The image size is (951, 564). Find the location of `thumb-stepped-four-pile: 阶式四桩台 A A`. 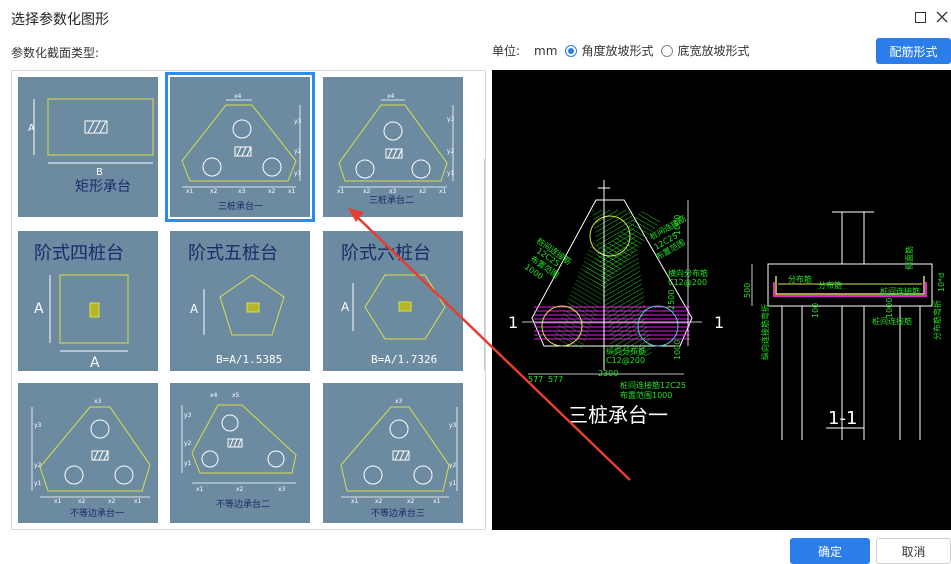

thumb-stepped-four-pile: 阶式四桩台 A A is located at coordinates (88, 301).